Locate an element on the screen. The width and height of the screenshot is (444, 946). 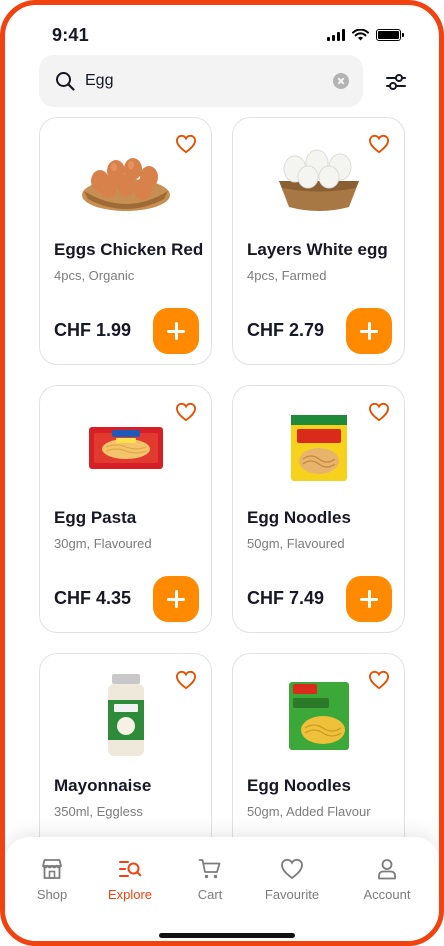
product-name: Eggs Chicken Red is located at coordinates (129, 249).